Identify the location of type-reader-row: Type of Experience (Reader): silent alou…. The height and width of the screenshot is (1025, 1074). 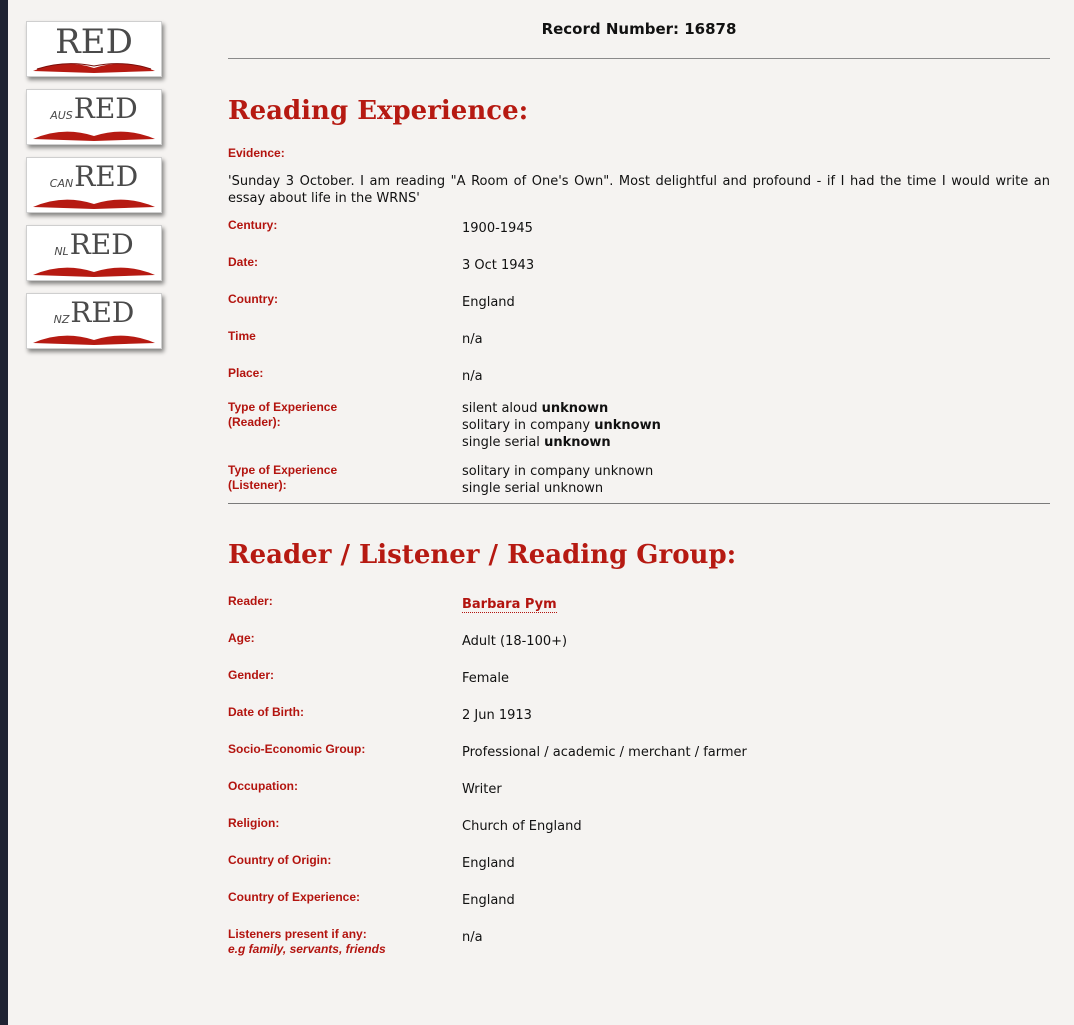
(639, 425).